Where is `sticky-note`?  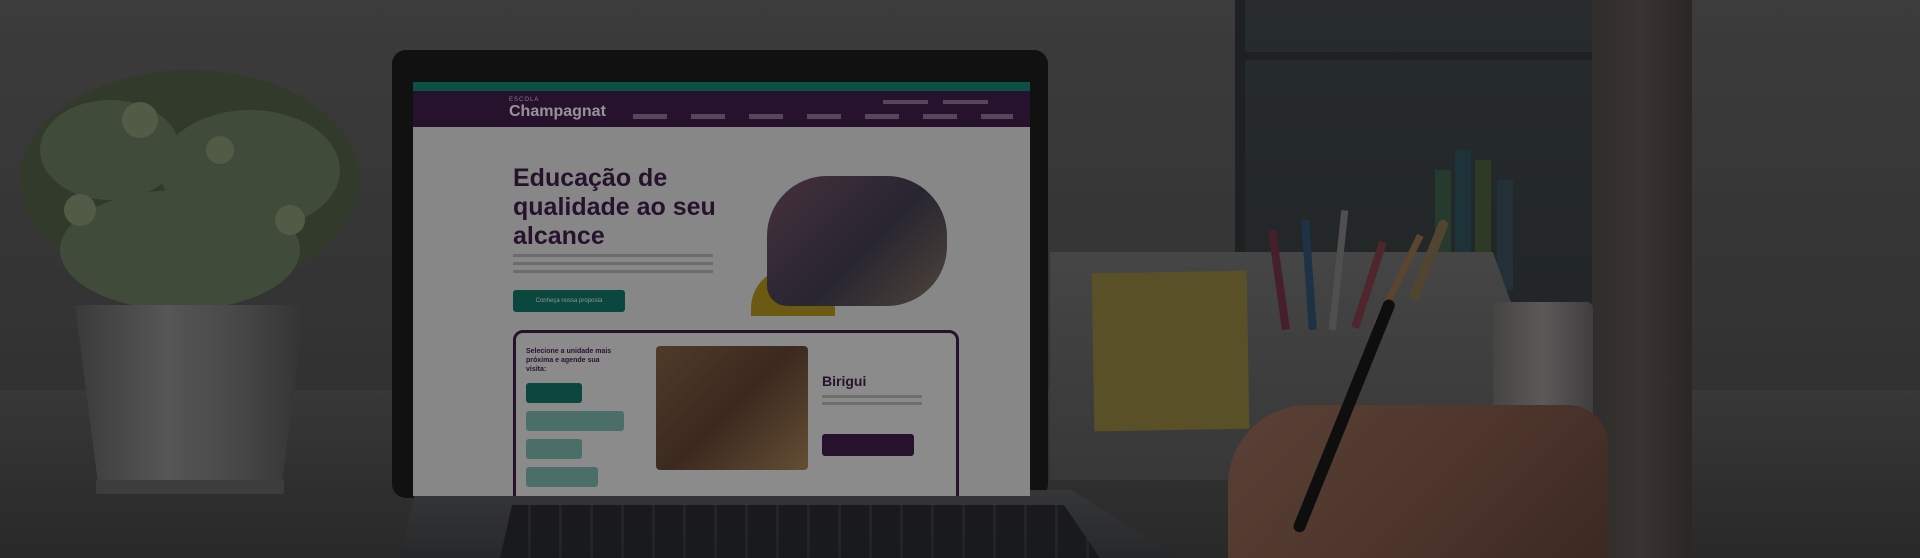
sticky-note is located at coordinates (1170, 351).